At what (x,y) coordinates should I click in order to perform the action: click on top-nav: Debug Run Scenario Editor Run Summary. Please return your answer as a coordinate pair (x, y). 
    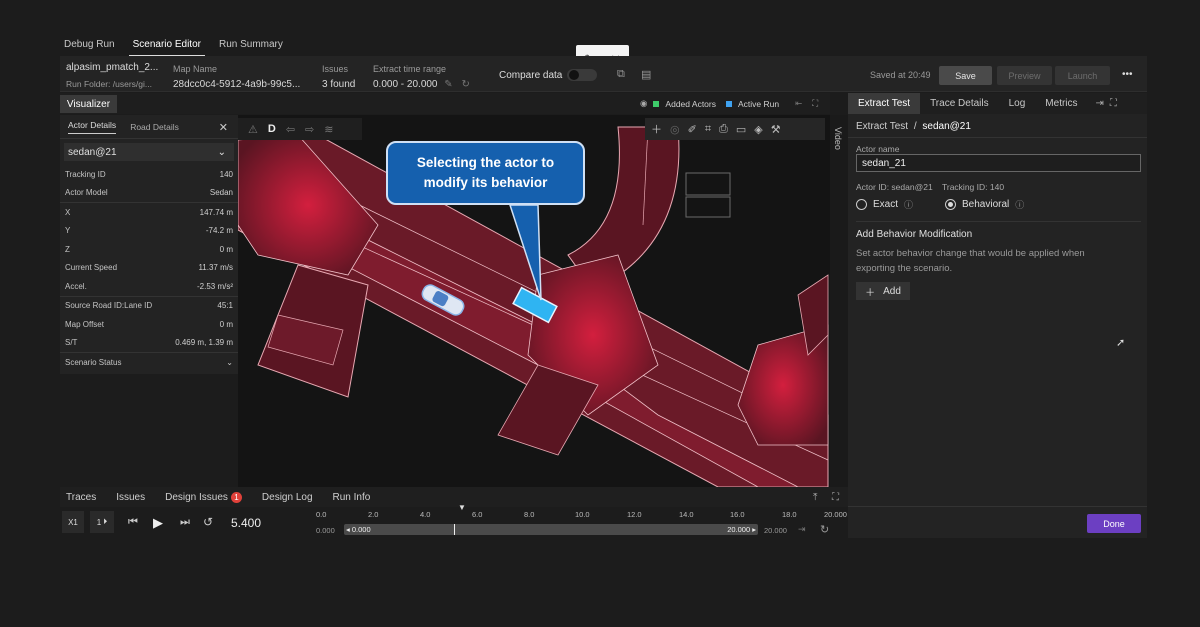
    Looking at the image, I should click on (173, 46).